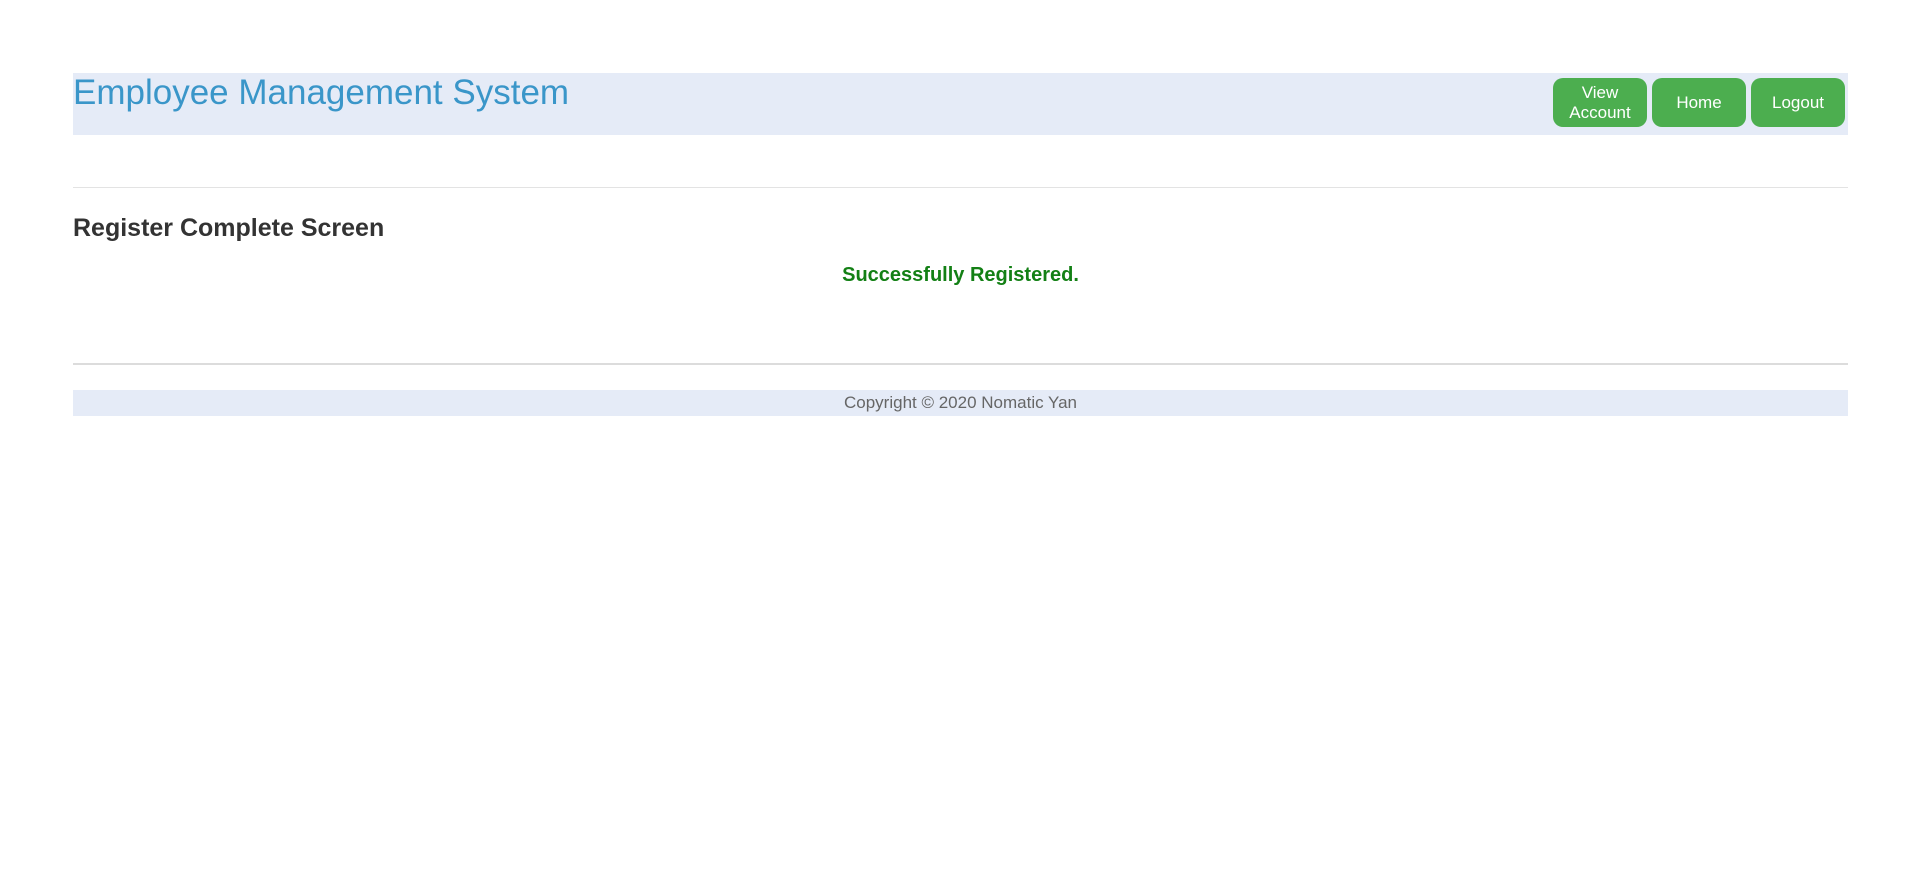 The height and width of the screenshot is (882, 1920). What do you see at coordinates (229, 228) in the screenshot?
I see `page-title: Register Complete Screen` at bounding box center [229, 228].